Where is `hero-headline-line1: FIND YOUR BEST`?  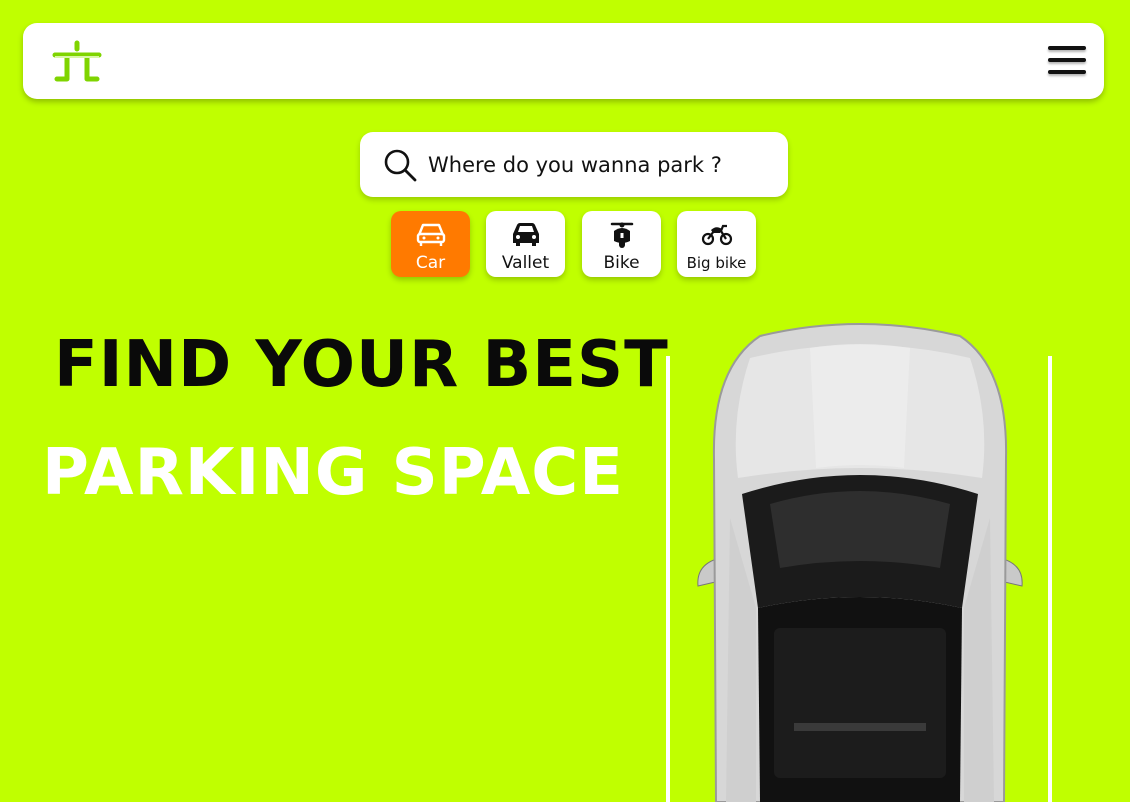
hero-headline-line1: FIND YOUR BEST is located at coordinates (361, 365).